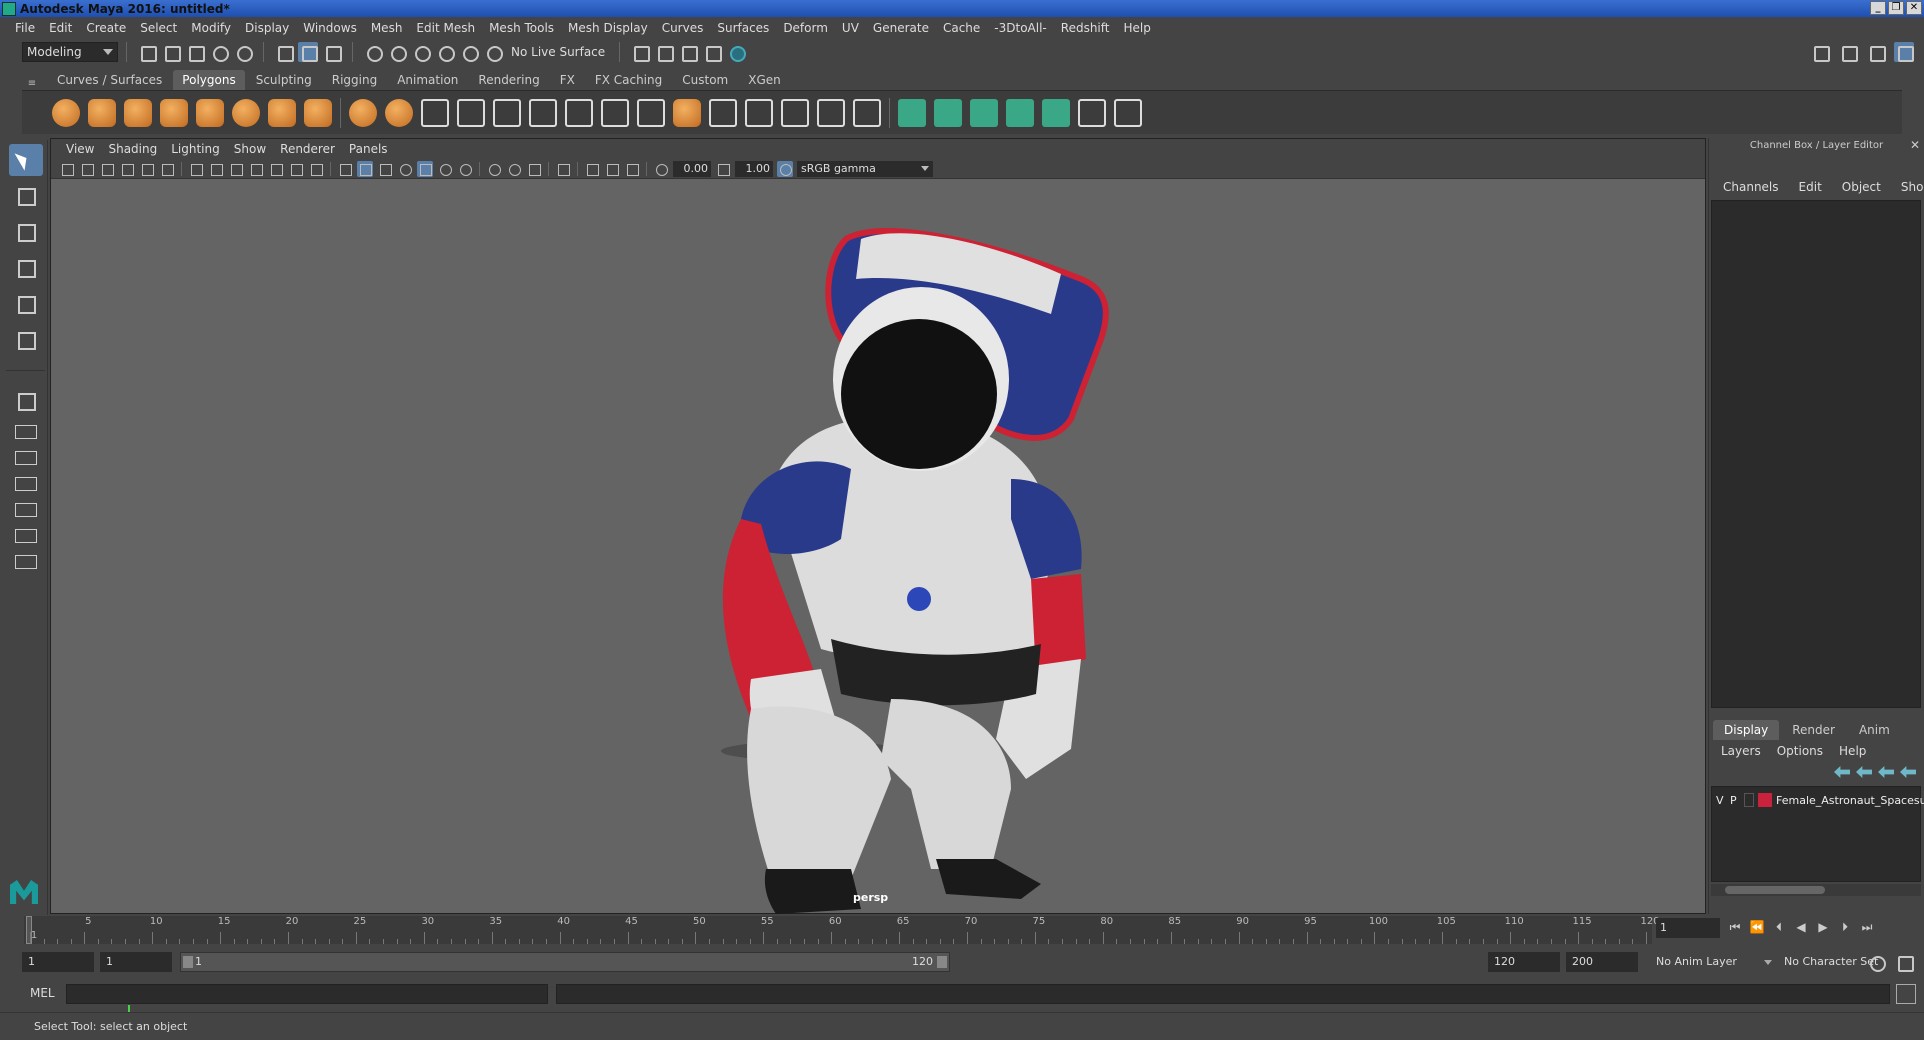  I want to click on persp-outliner-layout-icon, so click(26, 510).